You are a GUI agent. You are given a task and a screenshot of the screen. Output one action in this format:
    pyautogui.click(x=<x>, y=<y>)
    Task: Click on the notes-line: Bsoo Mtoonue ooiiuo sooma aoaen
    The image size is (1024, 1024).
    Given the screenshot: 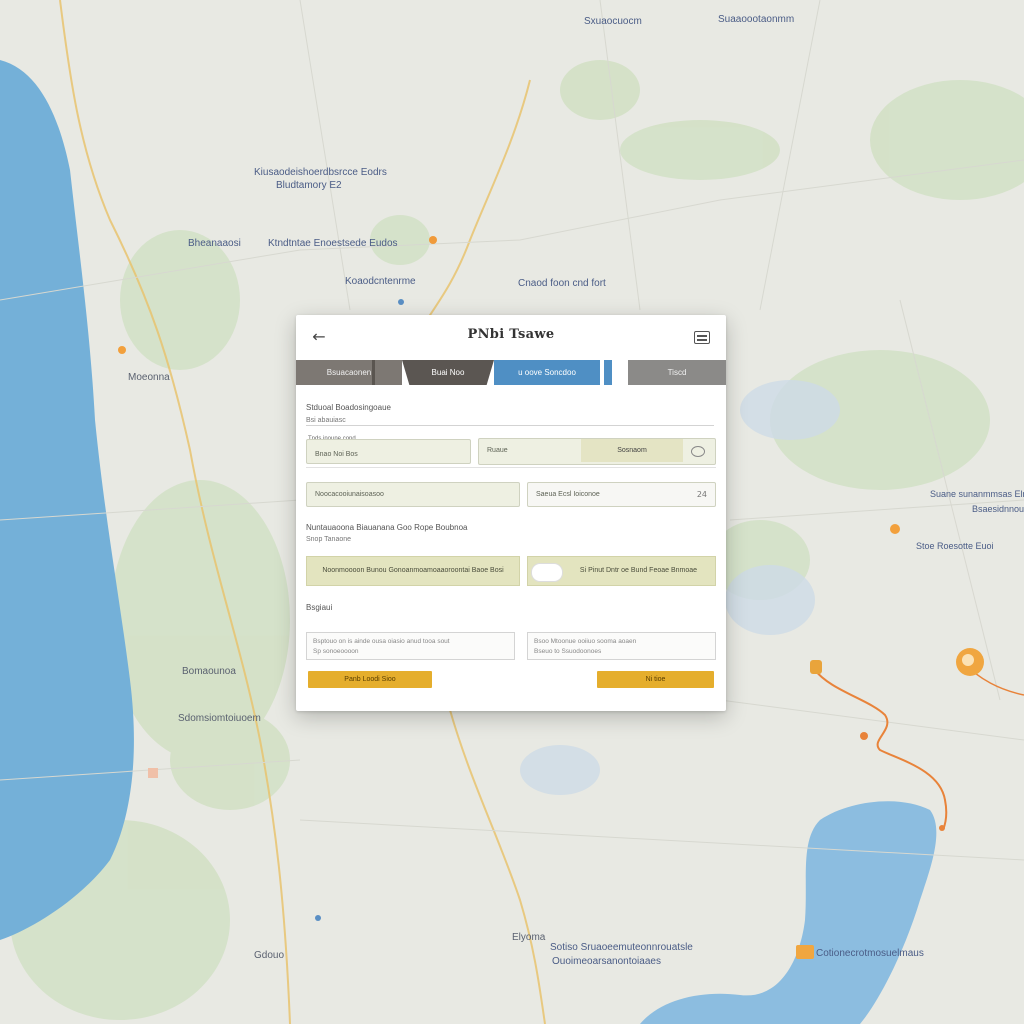 What is the action you would take?
    pyautogui.click(x=585, y=641)
    